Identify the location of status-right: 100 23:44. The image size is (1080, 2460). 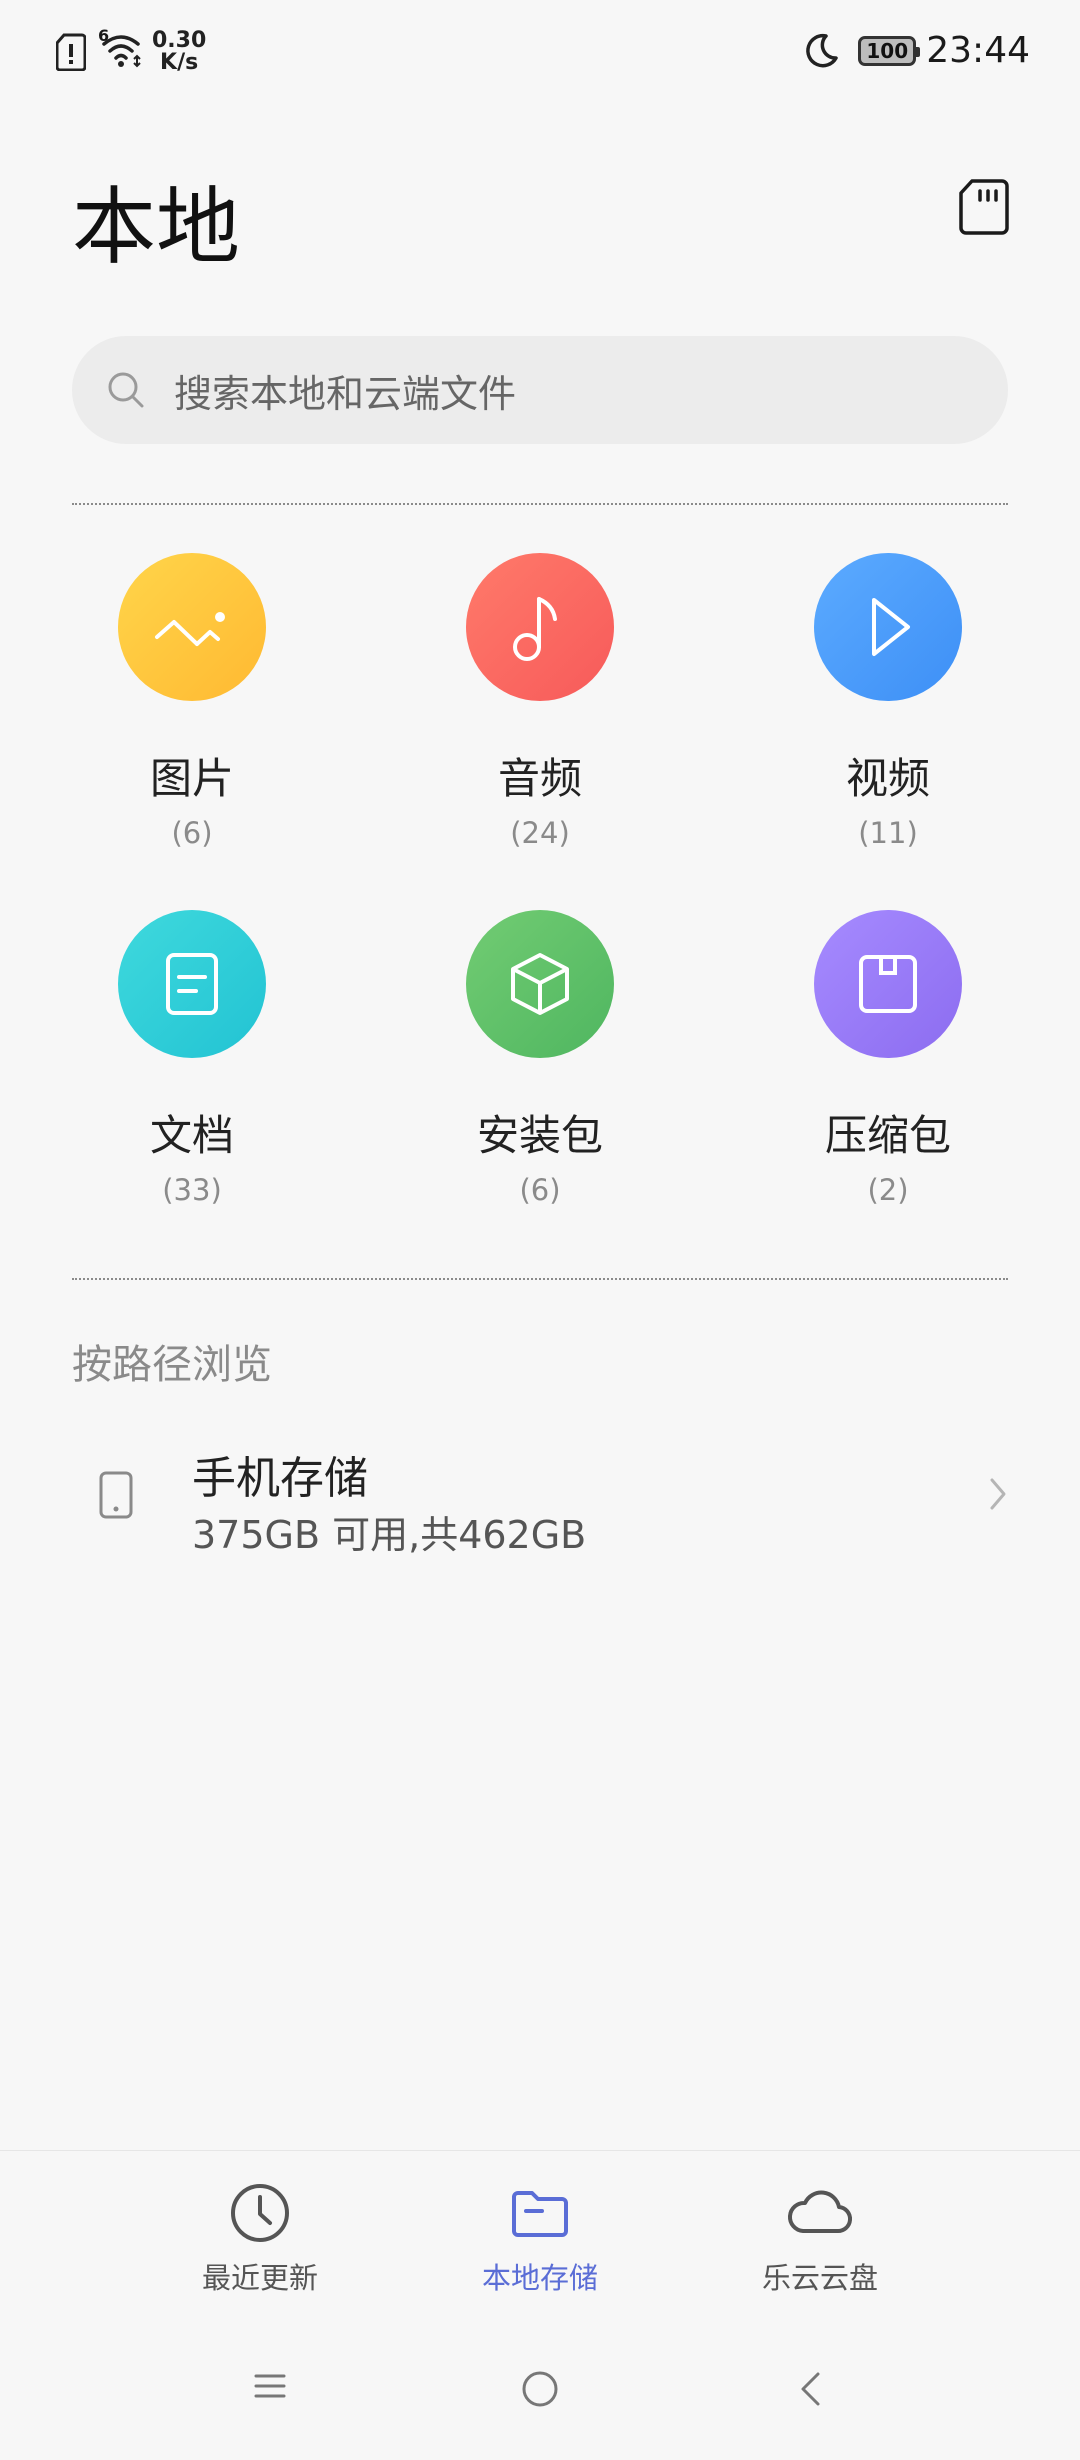
(916, 50).